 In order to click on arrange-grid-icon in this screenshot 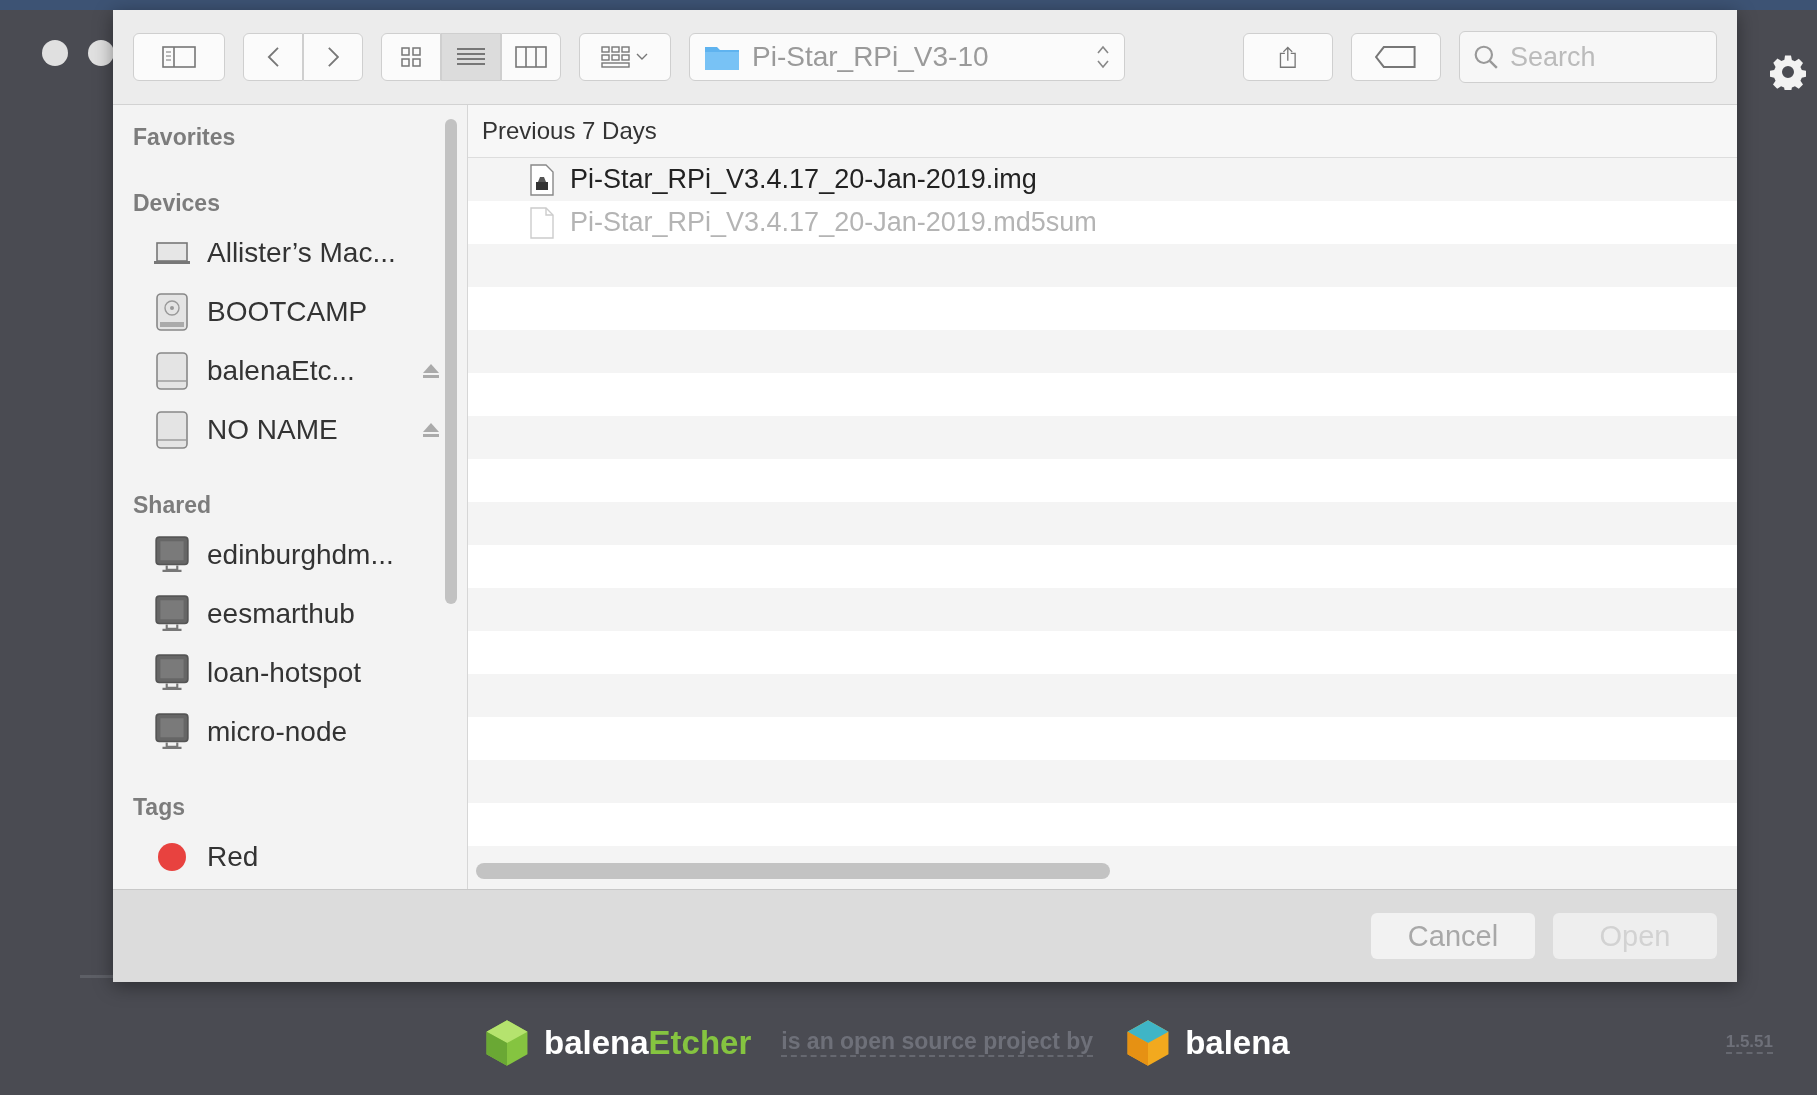, I will do `click(625, 57)`.